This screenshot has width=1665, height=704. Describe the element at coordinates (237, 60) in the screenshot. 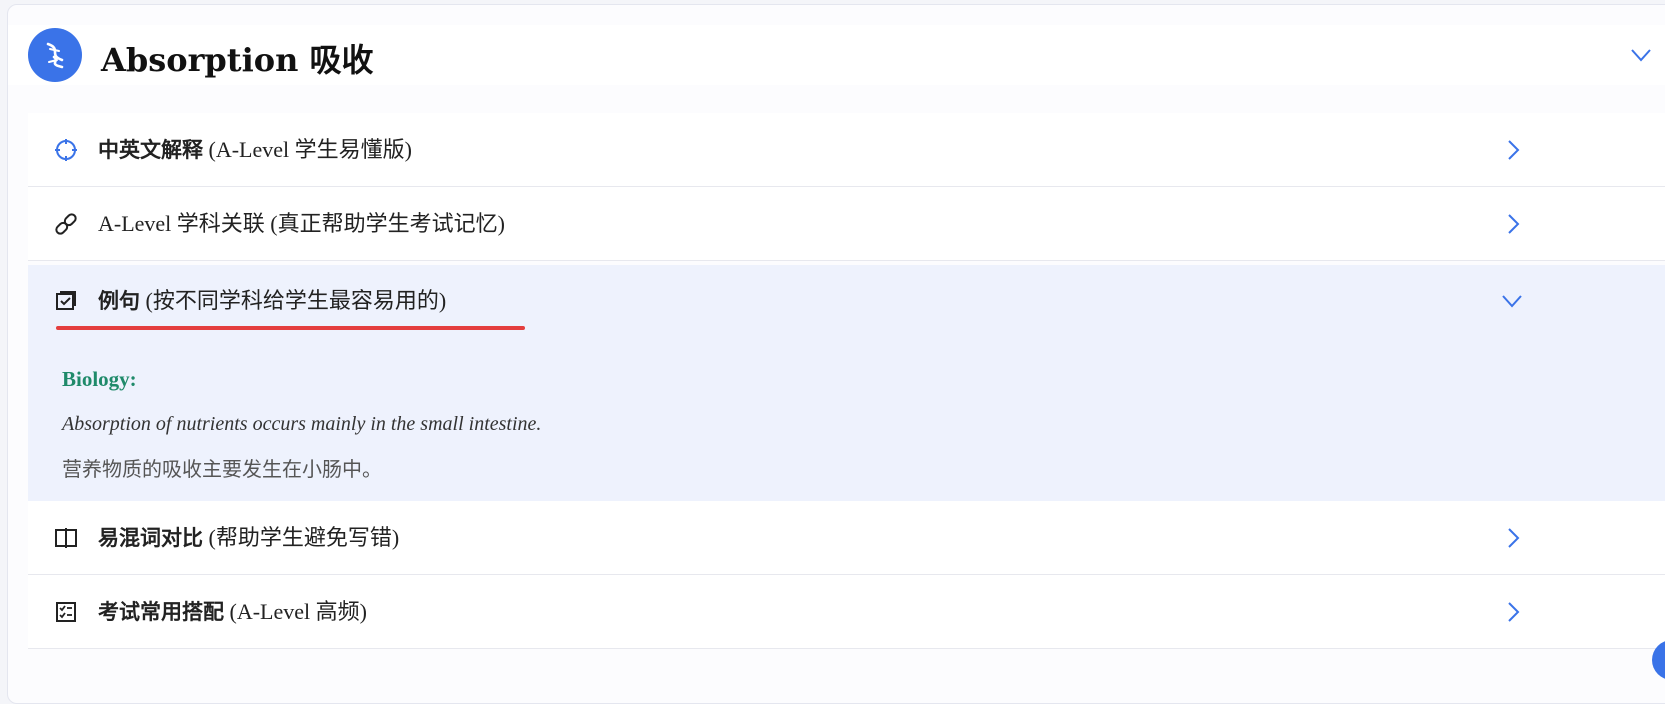

I see `page-title: Absorption 吸收` at that location.